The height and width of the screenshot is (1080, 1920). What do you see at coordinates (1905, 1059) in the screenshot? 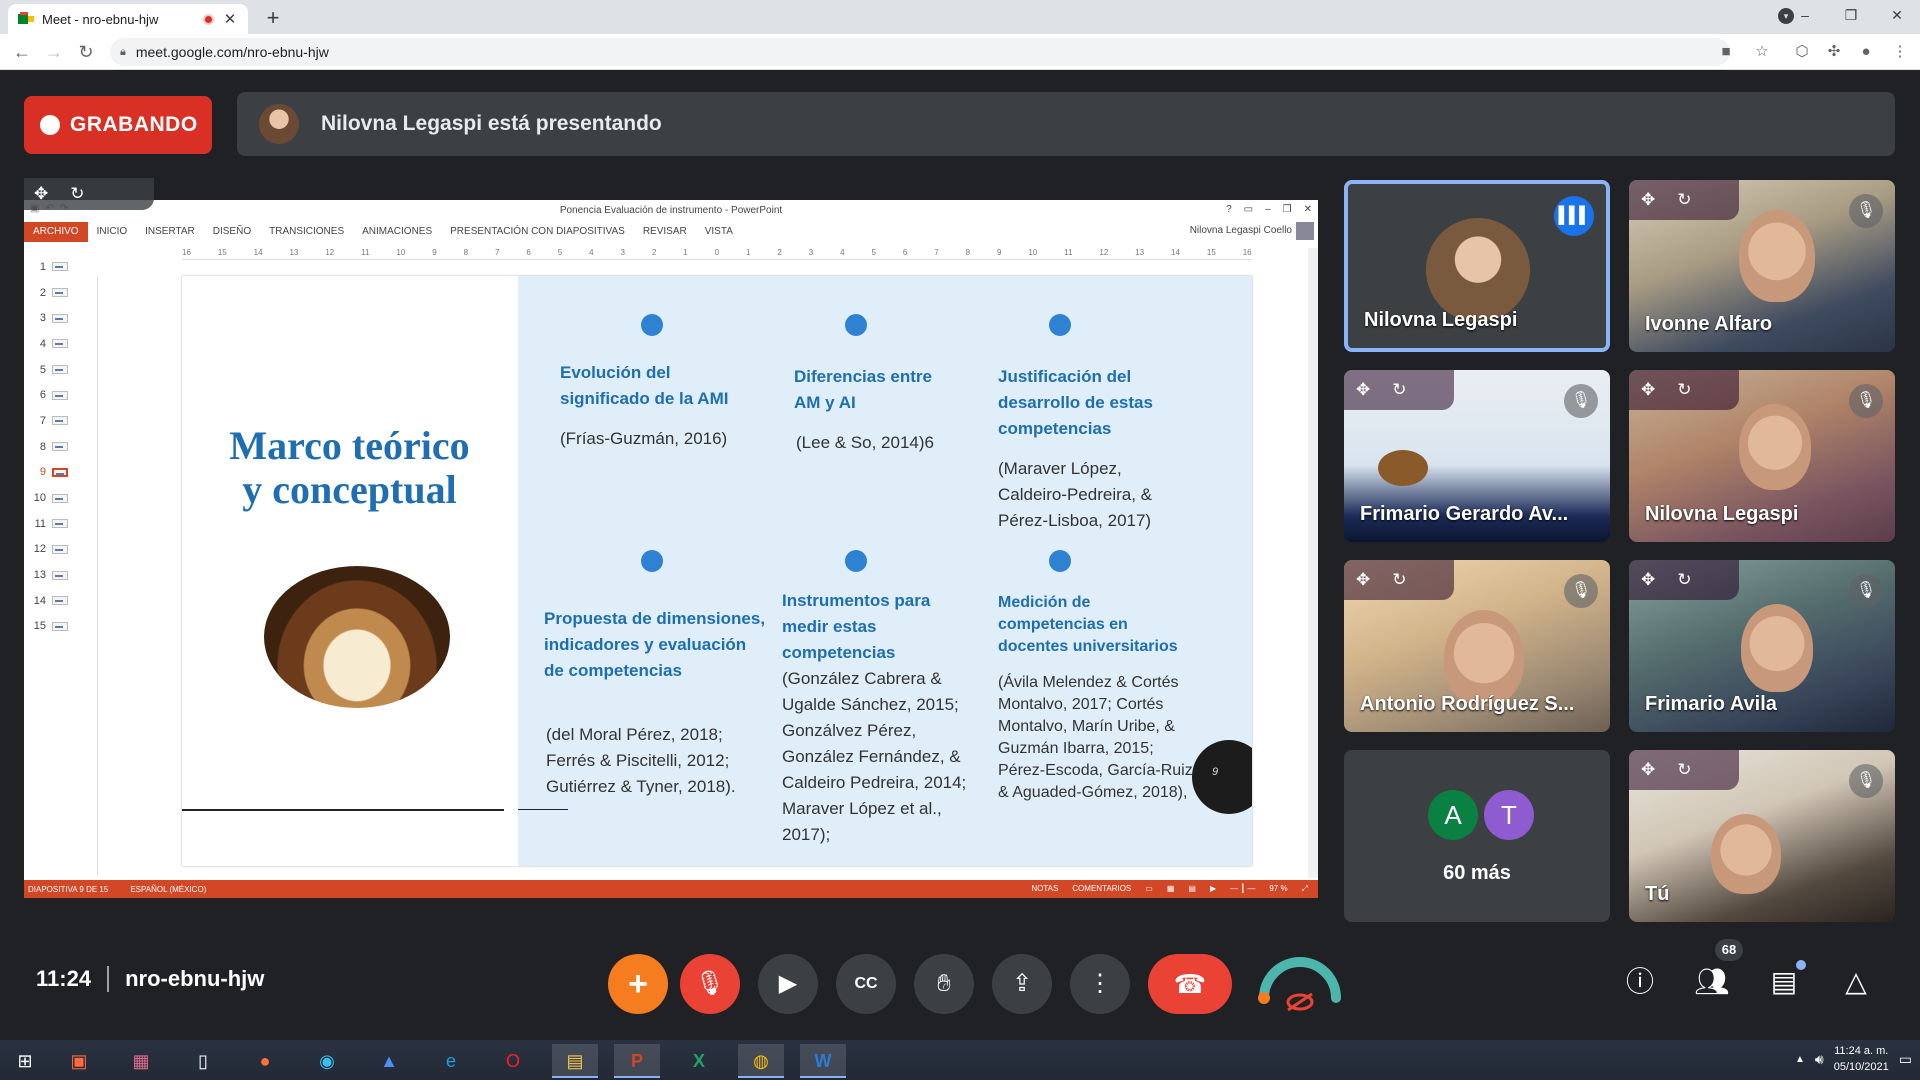
I see `notifications-icon: ▭` at bounding box center [1905, 1059].